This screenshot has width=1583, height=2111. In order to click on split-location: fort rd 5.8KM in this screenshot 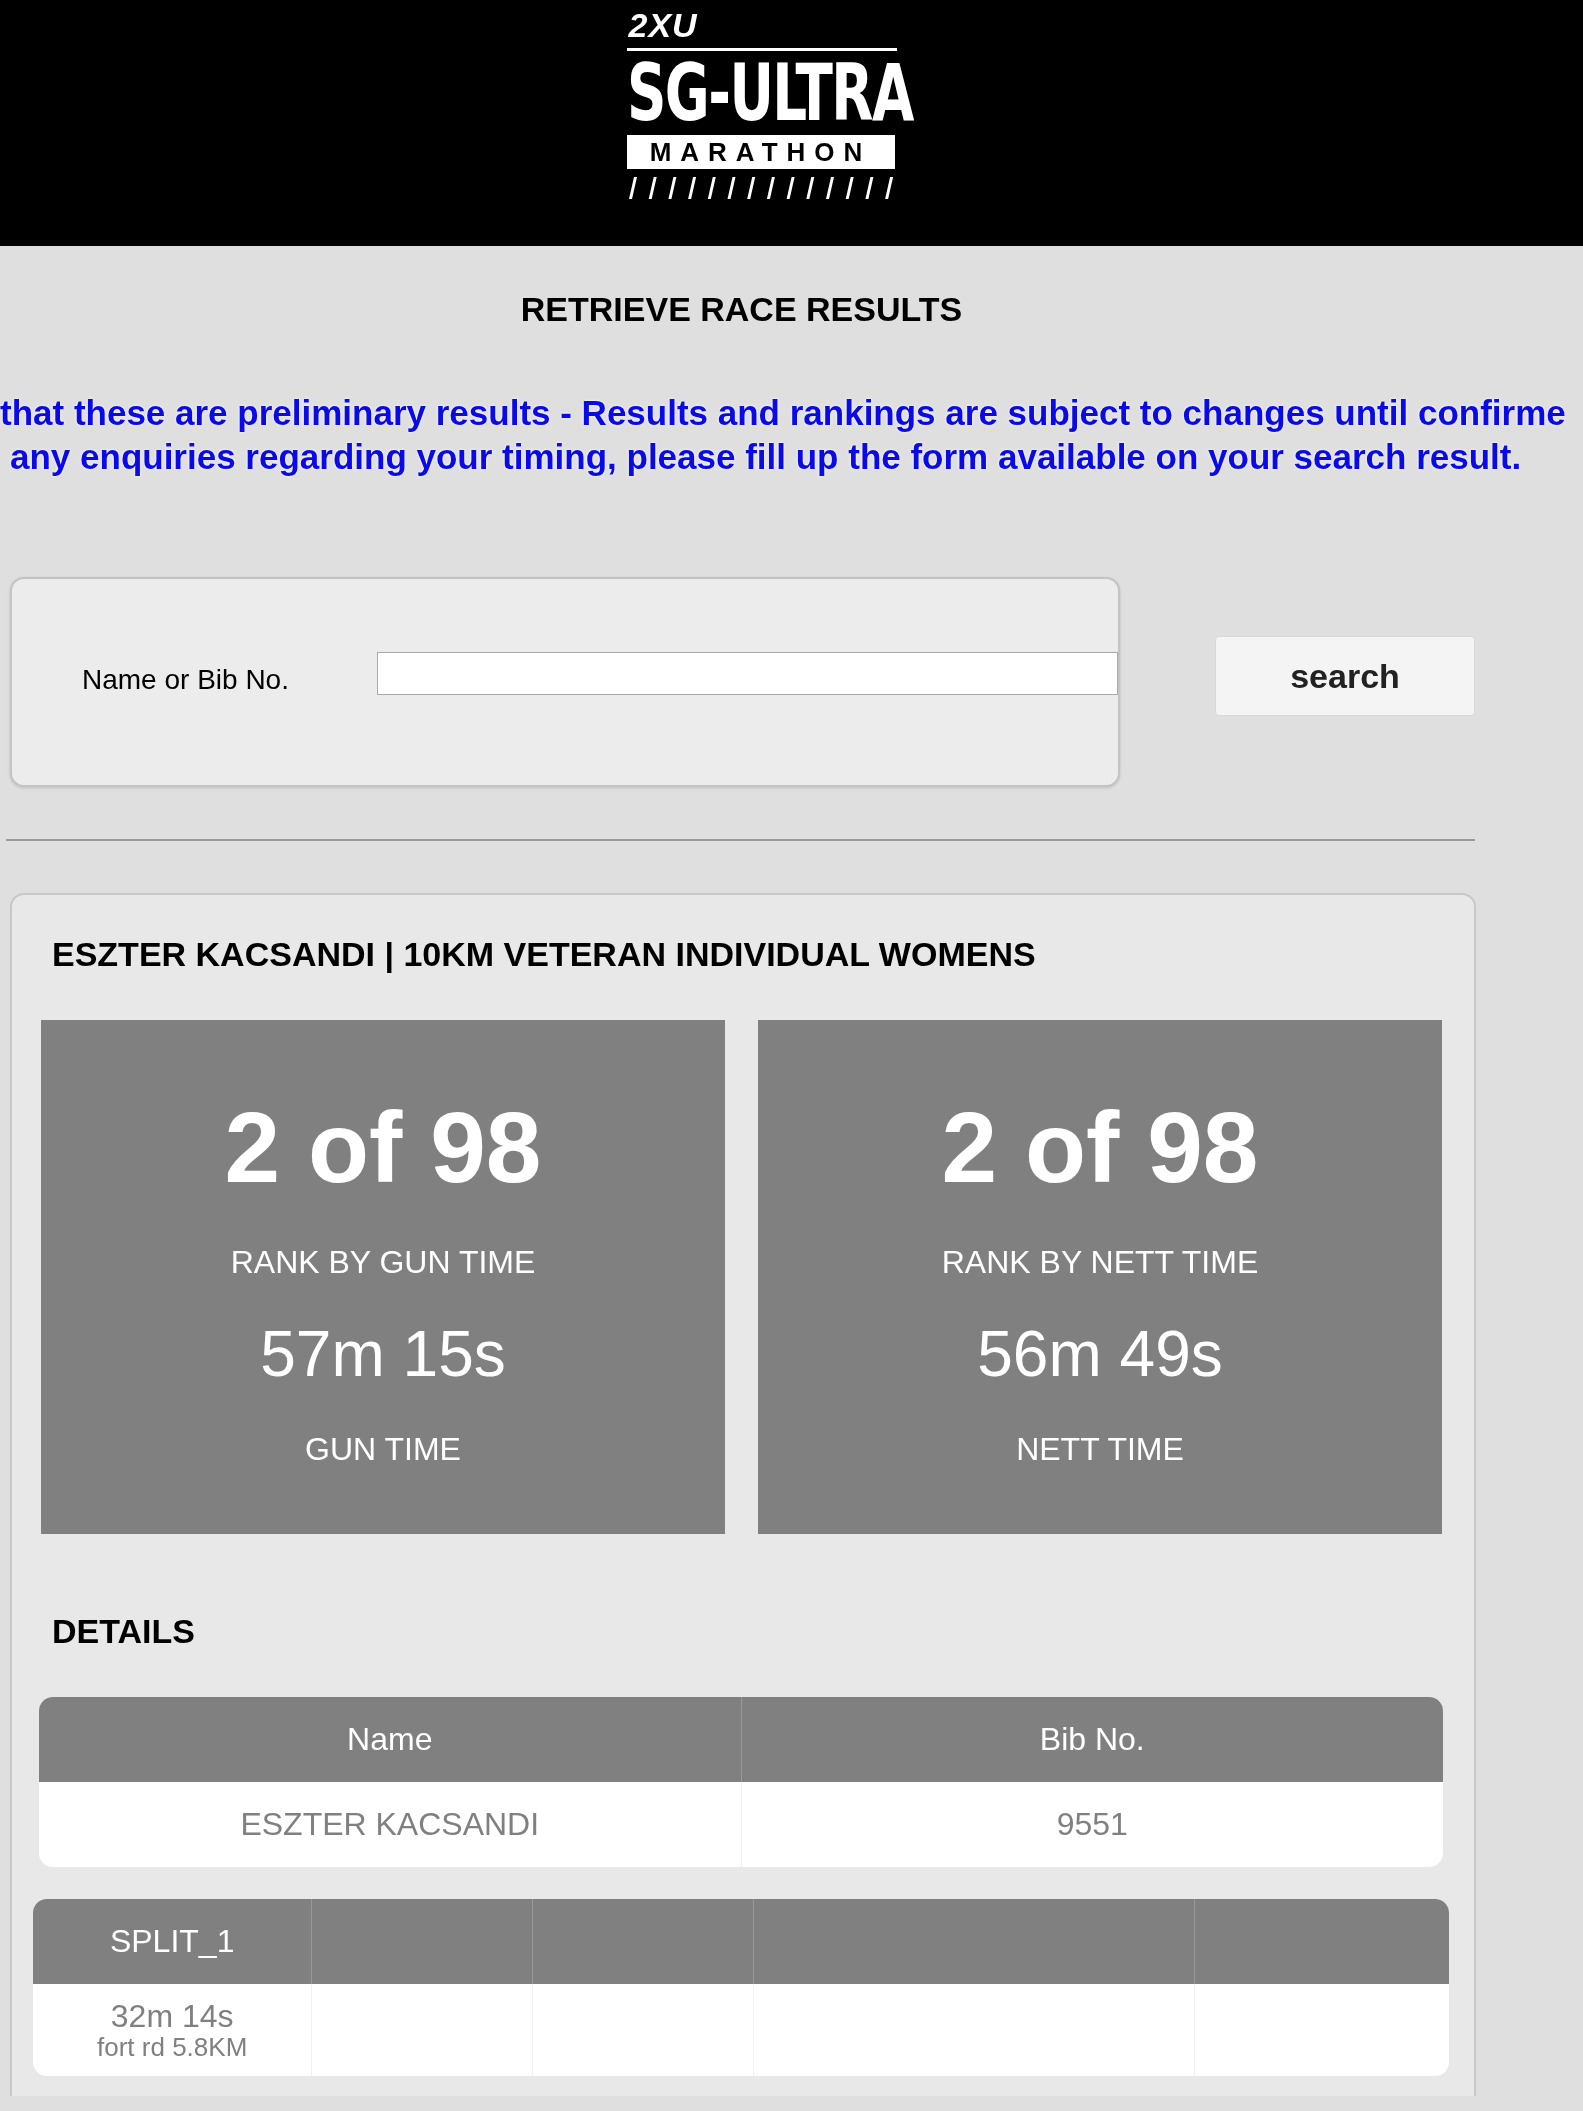, I will do `click(172, 2047)`.